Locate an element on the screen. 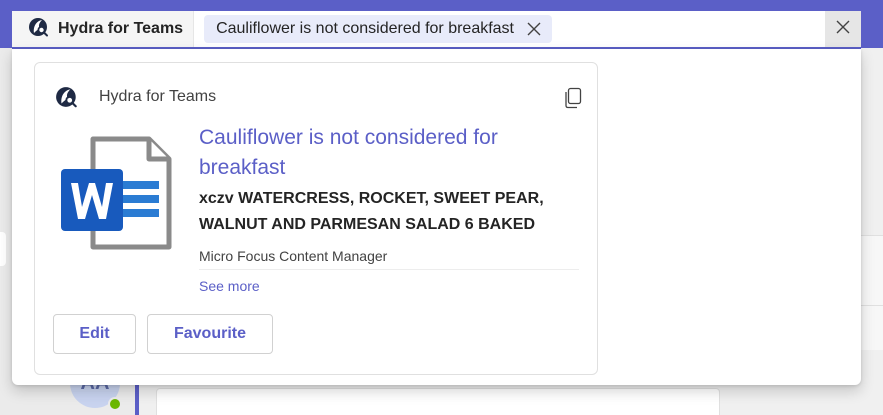 This screenshot has width=883, height=415. see-more-link: See more is located at coordinates (229, 286).